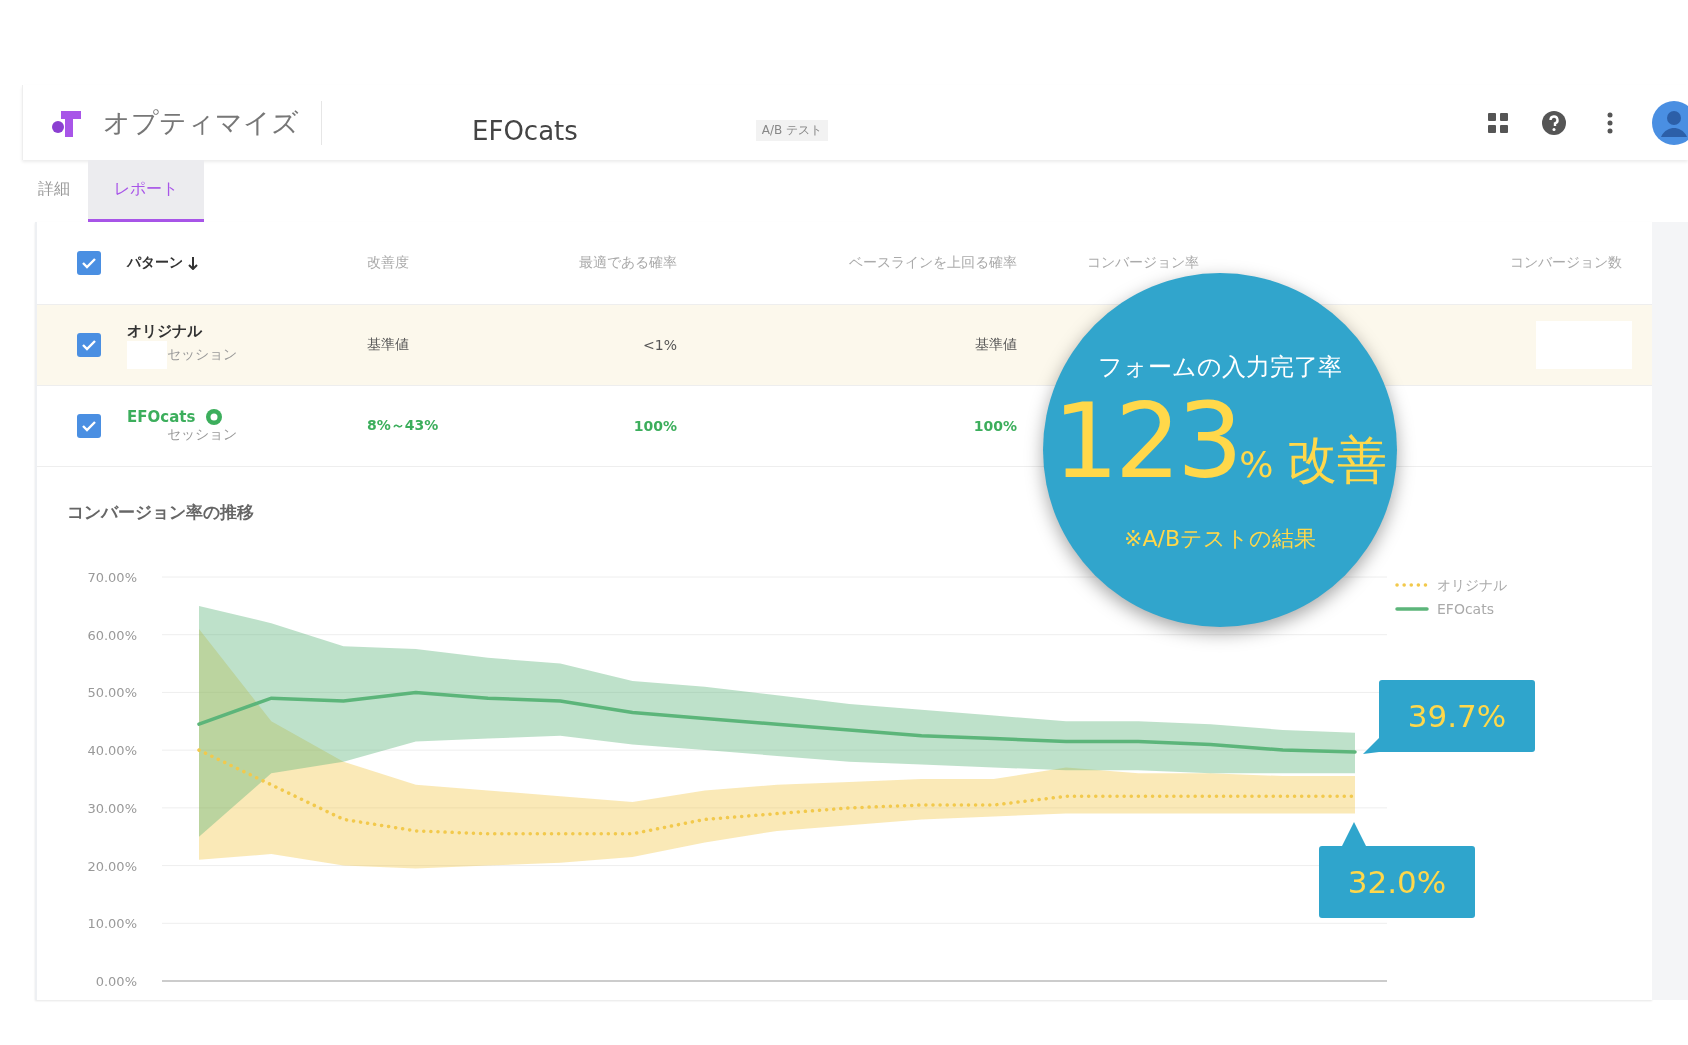 This screenshot has width=1688, height=1045. I want to click on highlight-caption: フォームの入力完了率, so click(1220, 367).